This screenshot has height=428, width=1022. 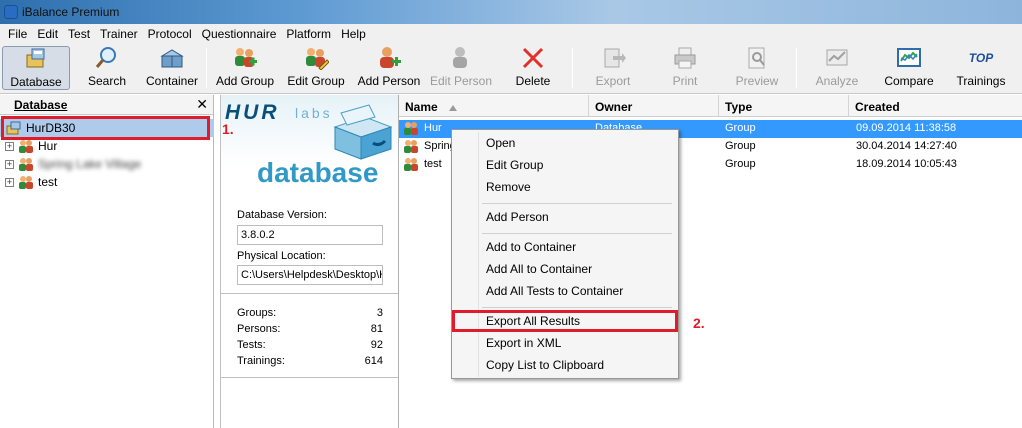 What do you see at coordinates (107, 182) in the screenshot?
I see `tree-item-test: + test` at bounding box center [107, 182].